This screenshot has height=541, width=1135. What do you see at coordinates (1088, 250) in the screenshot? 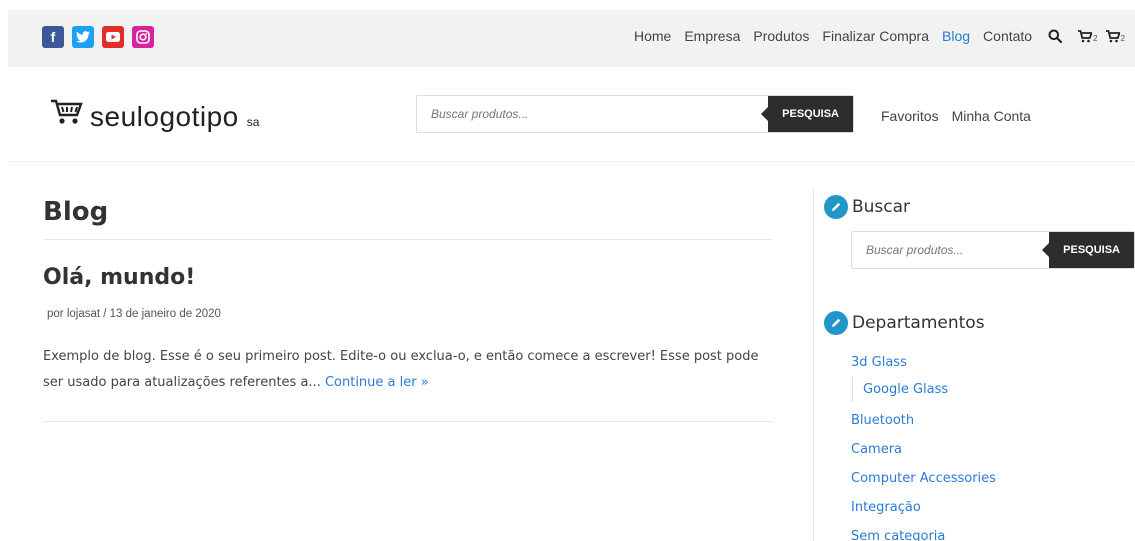
I see `sidebar-search-button: PESQUISA` at bounding box center [1088, 250].